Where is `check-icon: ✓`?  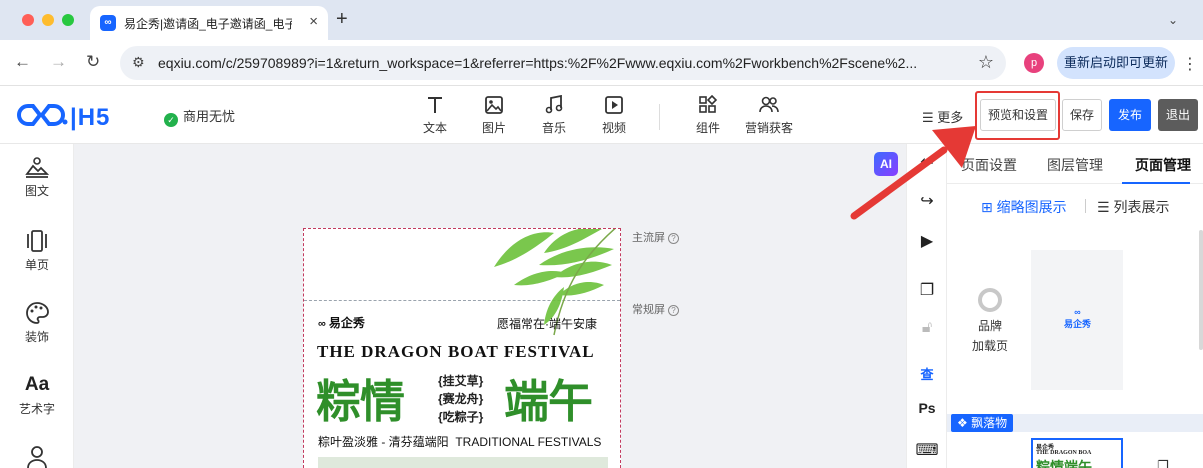
check-icon: ✓ is located at coordinates (171, 120).